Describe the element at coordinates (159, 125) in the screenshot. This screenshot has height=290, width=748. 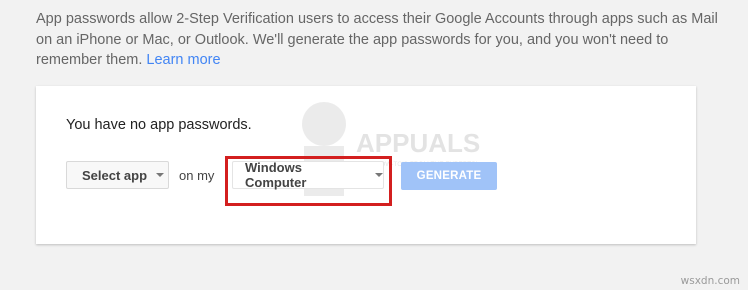
I see `empty-passwords-message: You have no app passwords.` at that location.